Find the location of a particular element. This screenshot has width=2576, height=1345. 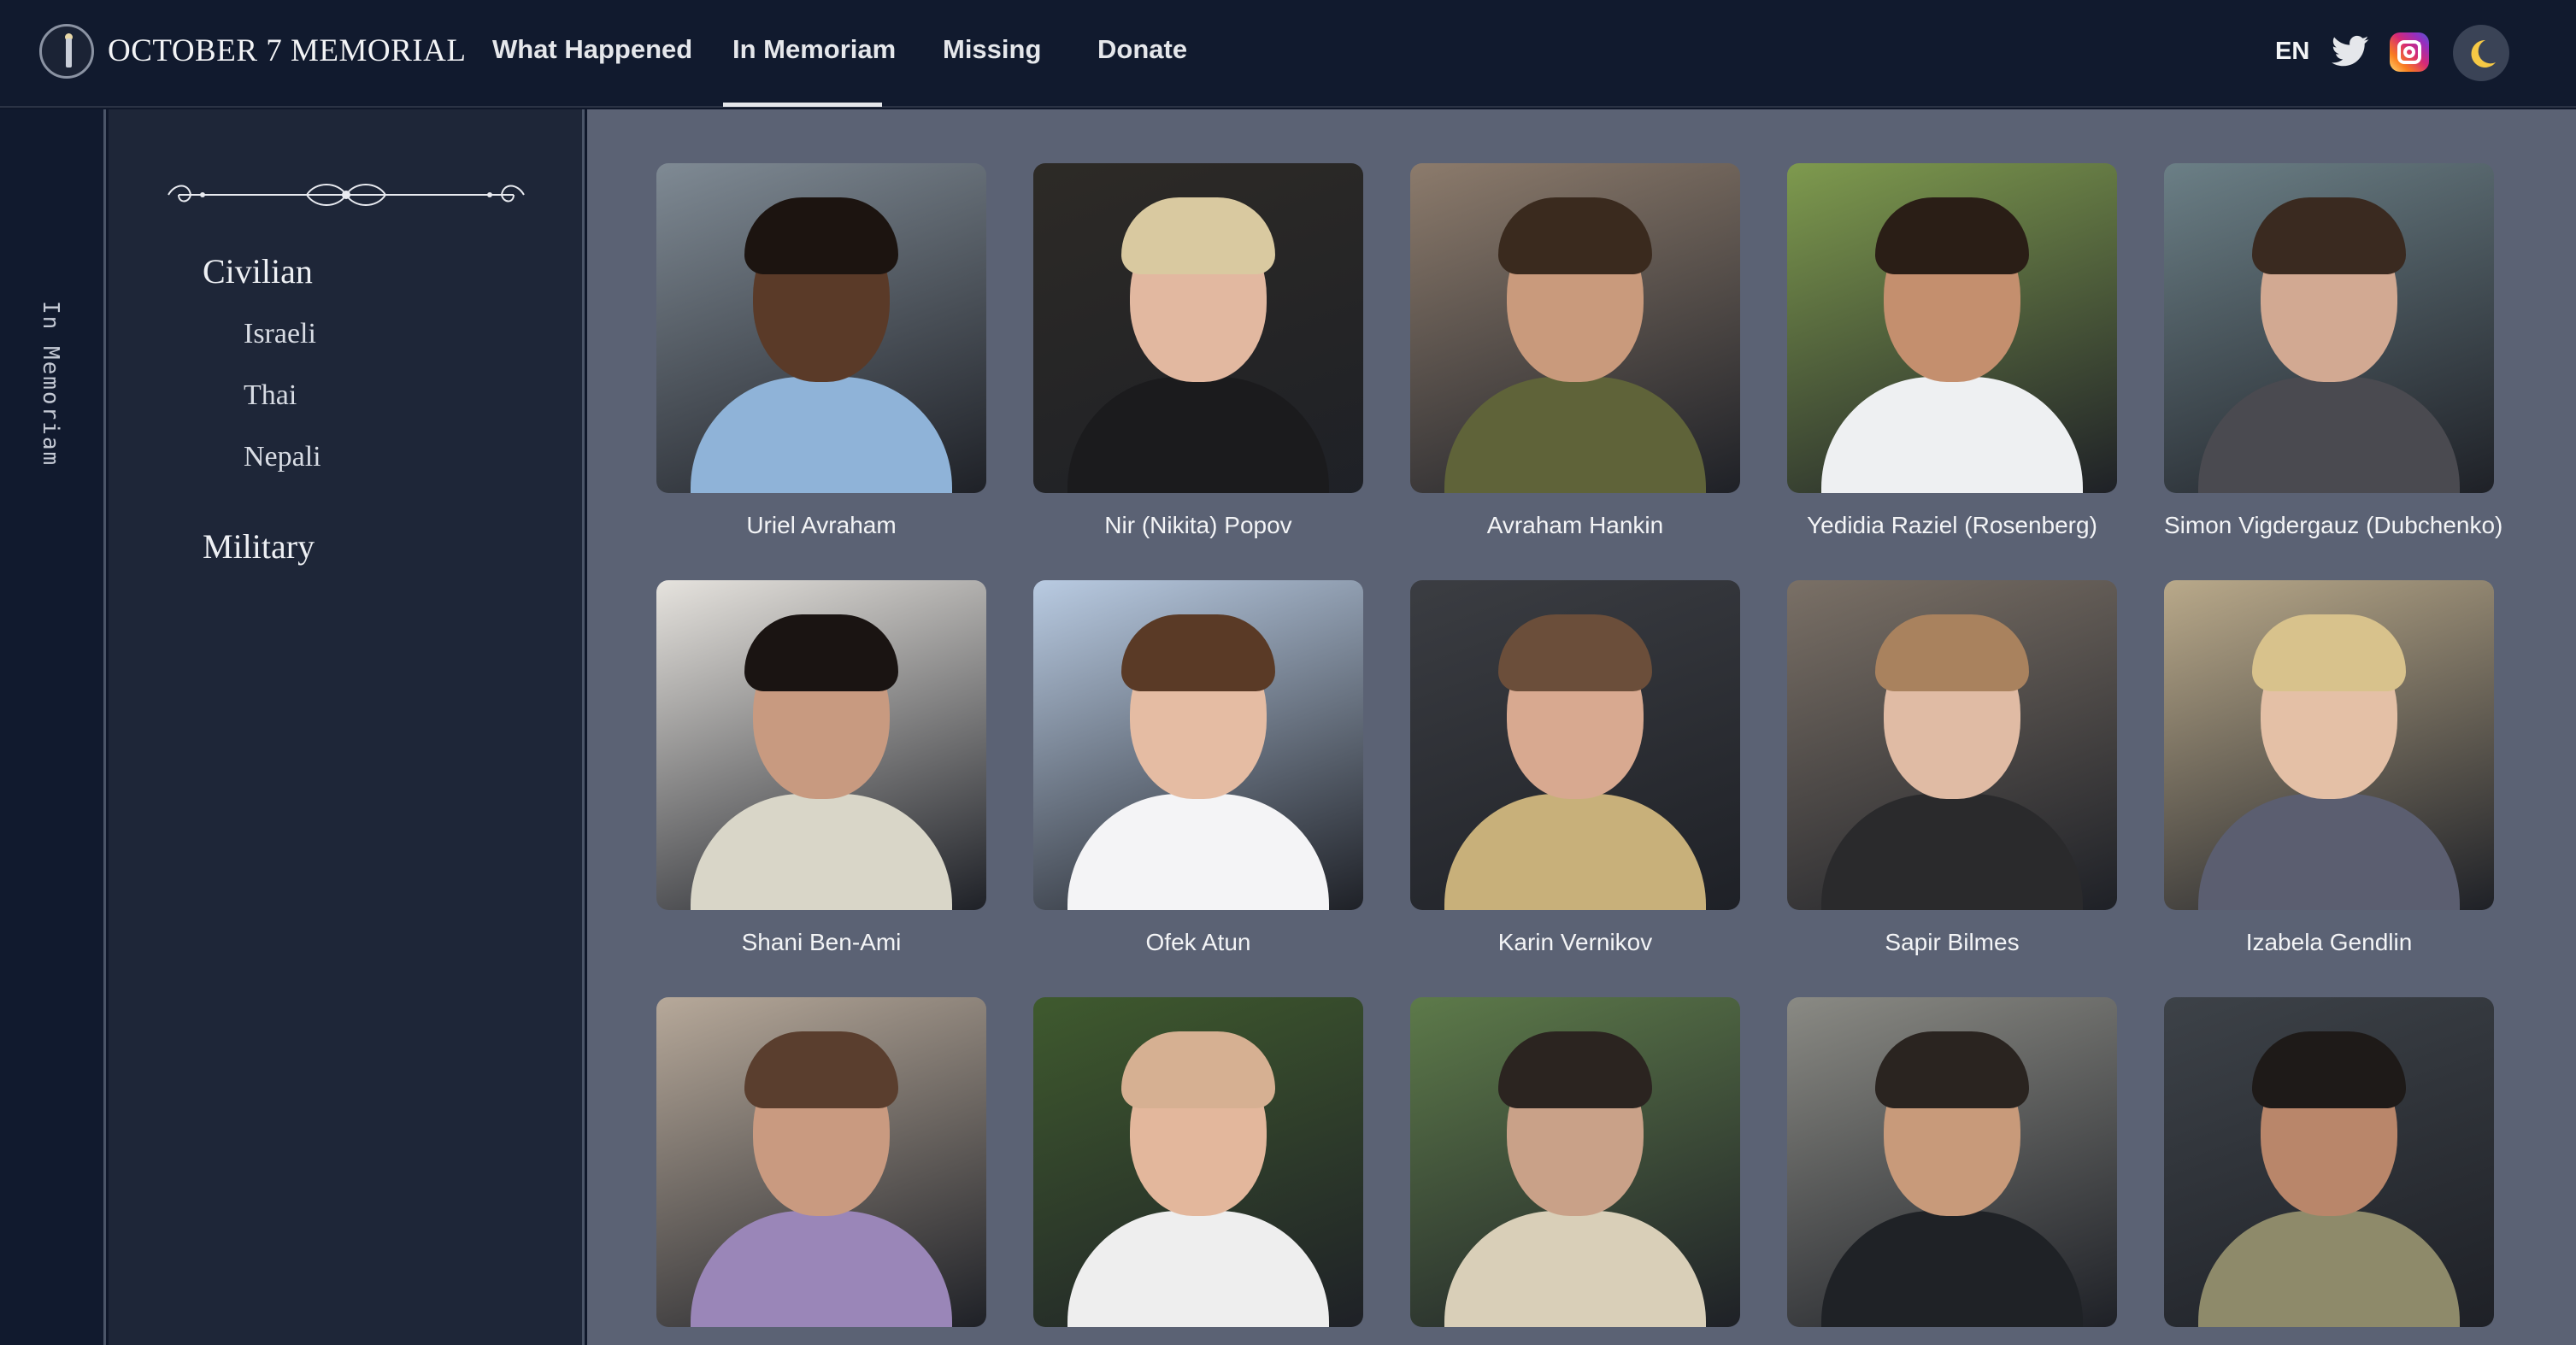

category-thai: Thai is located at coordinates (270, 395).